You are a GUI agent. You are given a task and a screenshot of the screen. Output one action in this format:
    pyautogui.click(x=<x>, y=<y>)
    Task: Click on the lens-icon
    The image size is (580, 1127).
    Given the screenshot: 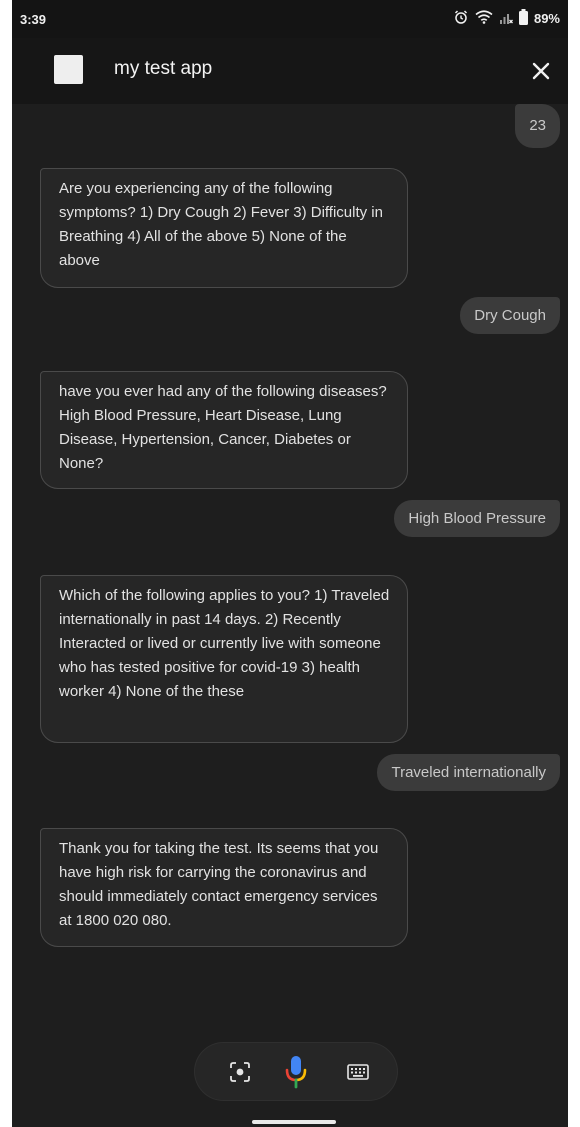 What is the action you would take?
    pyautogui.click(x=240, y=1071)
    